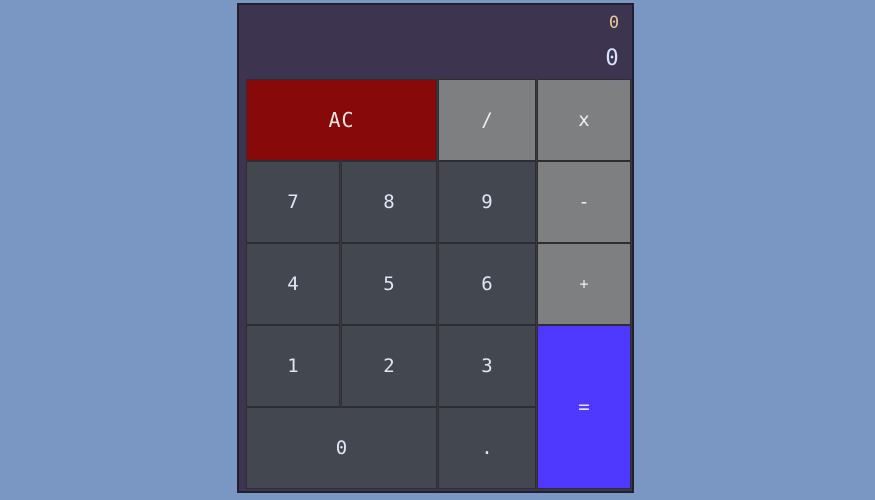  I want to click on digit-8-button: 8, so click(389, 202).